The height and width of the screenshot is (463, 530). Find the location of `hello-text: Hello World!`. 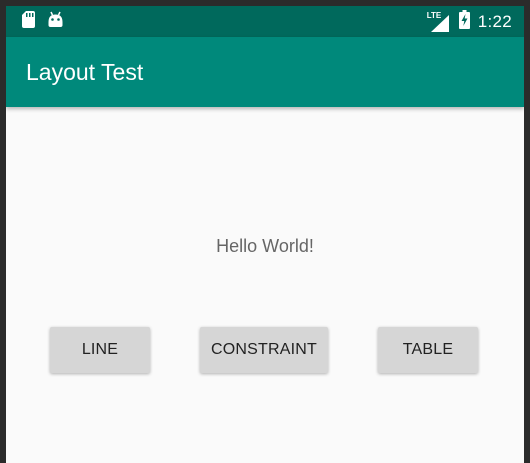

hello-text: Hello World! is located at coordinates (265, 246).